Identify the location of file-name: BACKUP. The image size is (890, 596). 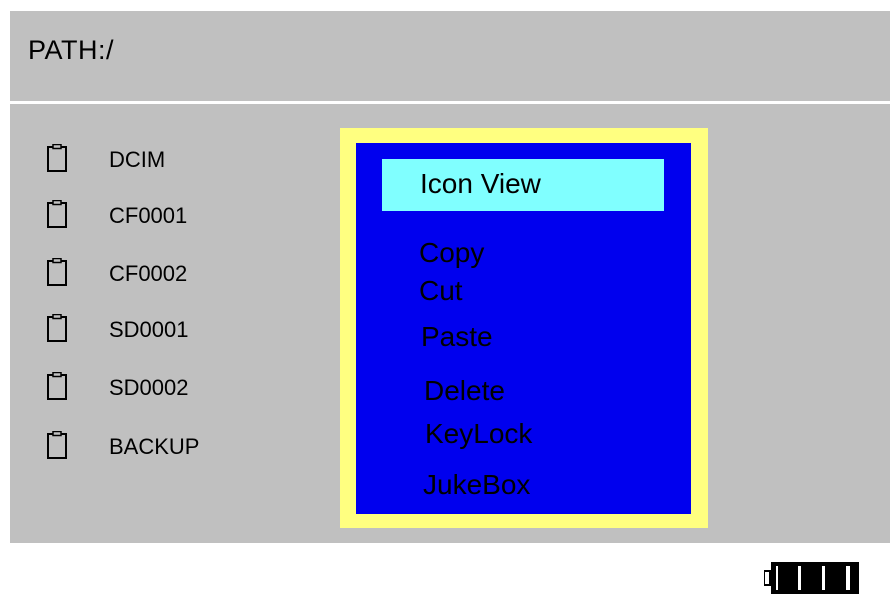
(154, 446).